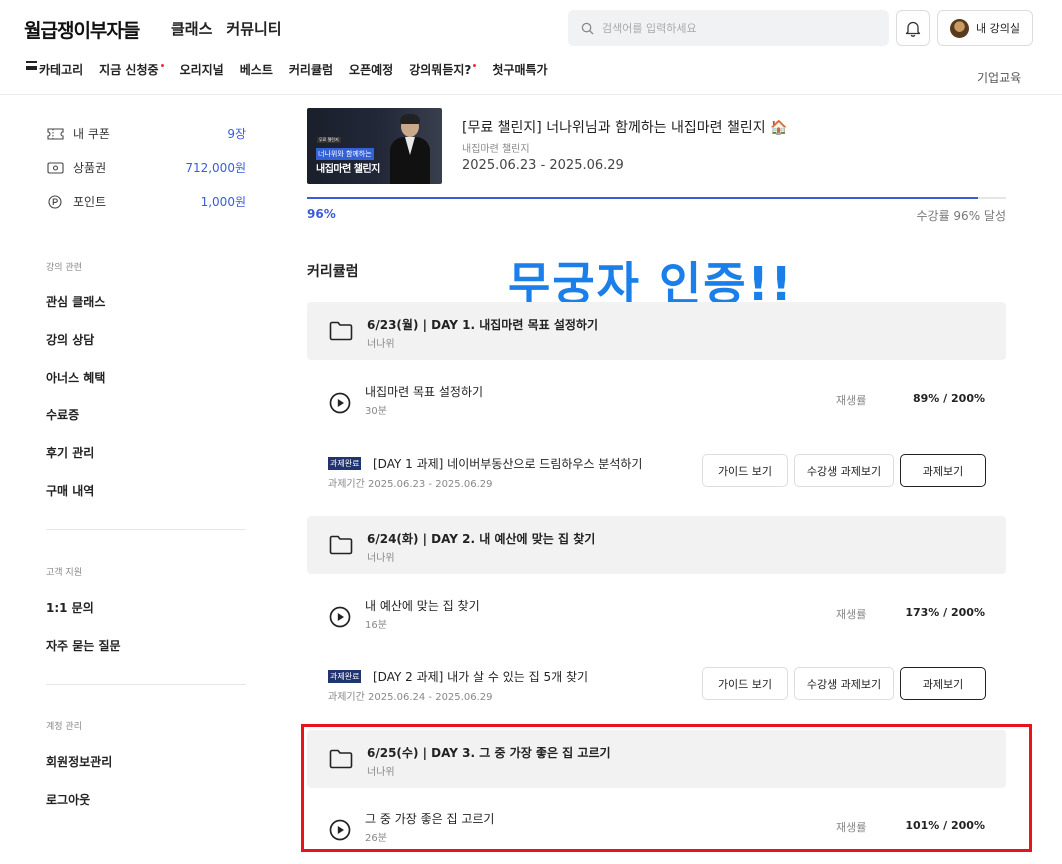 This screenshot has width=1062, height=864. What do you see at coordinates (345, 154) in the screenshot?
I see `thumb-subtitle: 너나위와 함께하는` at bounding box center [345, 154].